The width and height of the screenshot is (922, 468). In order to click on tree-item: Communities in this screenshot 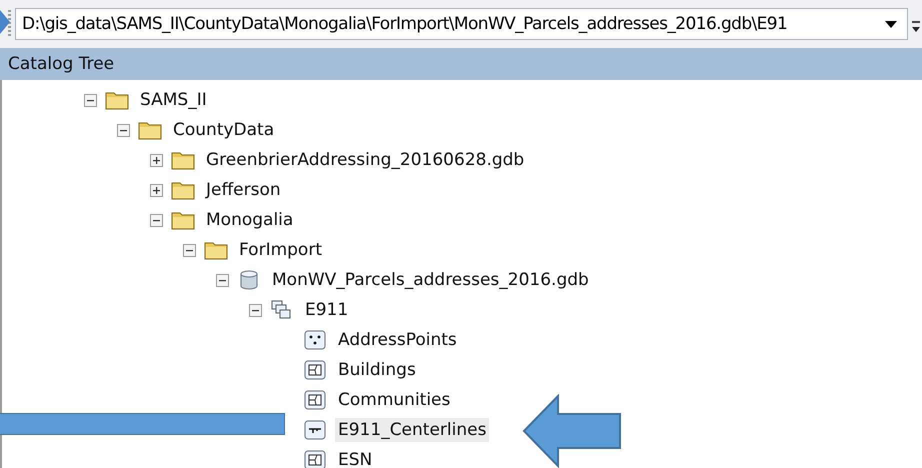, I will do `click(394, 400)`.